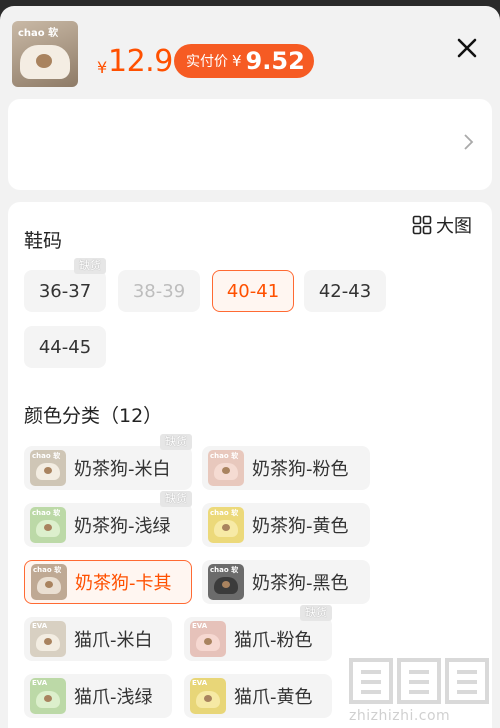  I want to click on actual-price-badge: 实付价 ¥ 9.52, so click(244, 61).